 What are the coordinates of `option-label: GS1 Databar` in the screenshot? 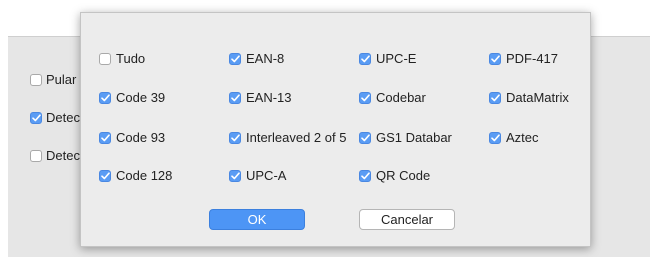 It's located at (414, 137).